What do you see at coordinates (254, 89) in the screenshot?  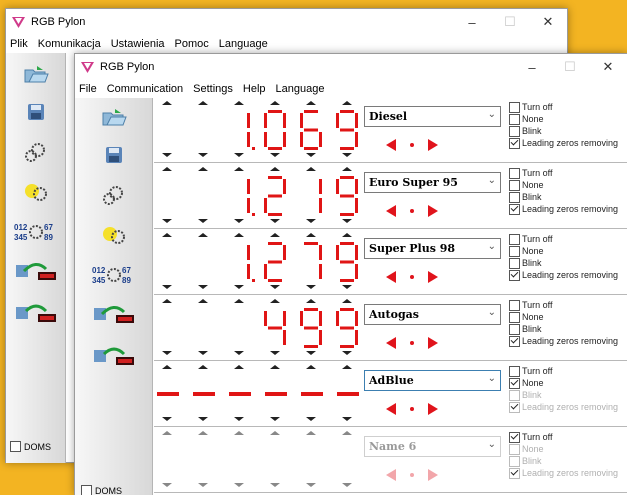 I see `front-menu-help: Help` at bounding box center [254, 89].